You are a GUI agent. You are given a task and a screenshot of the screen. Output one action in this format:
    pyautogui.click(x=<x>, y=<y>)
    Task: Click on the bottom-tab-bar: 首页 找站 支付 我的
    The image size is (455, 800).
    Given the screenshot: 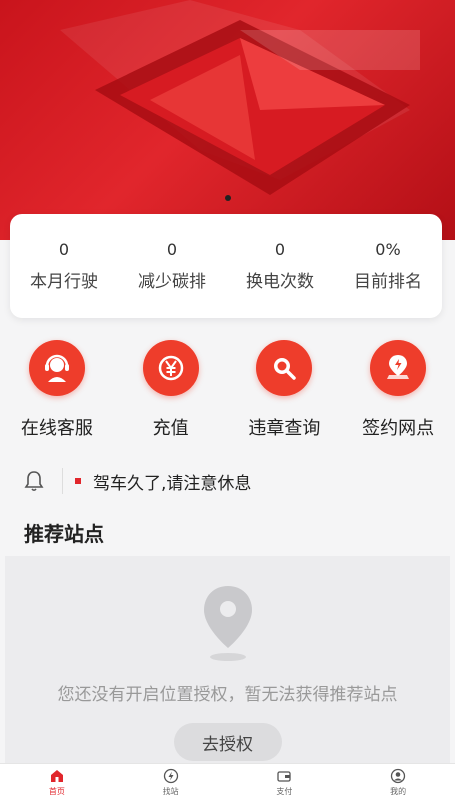 What is the action you would take?
    pyautogui.click(x=227, y=781)
    